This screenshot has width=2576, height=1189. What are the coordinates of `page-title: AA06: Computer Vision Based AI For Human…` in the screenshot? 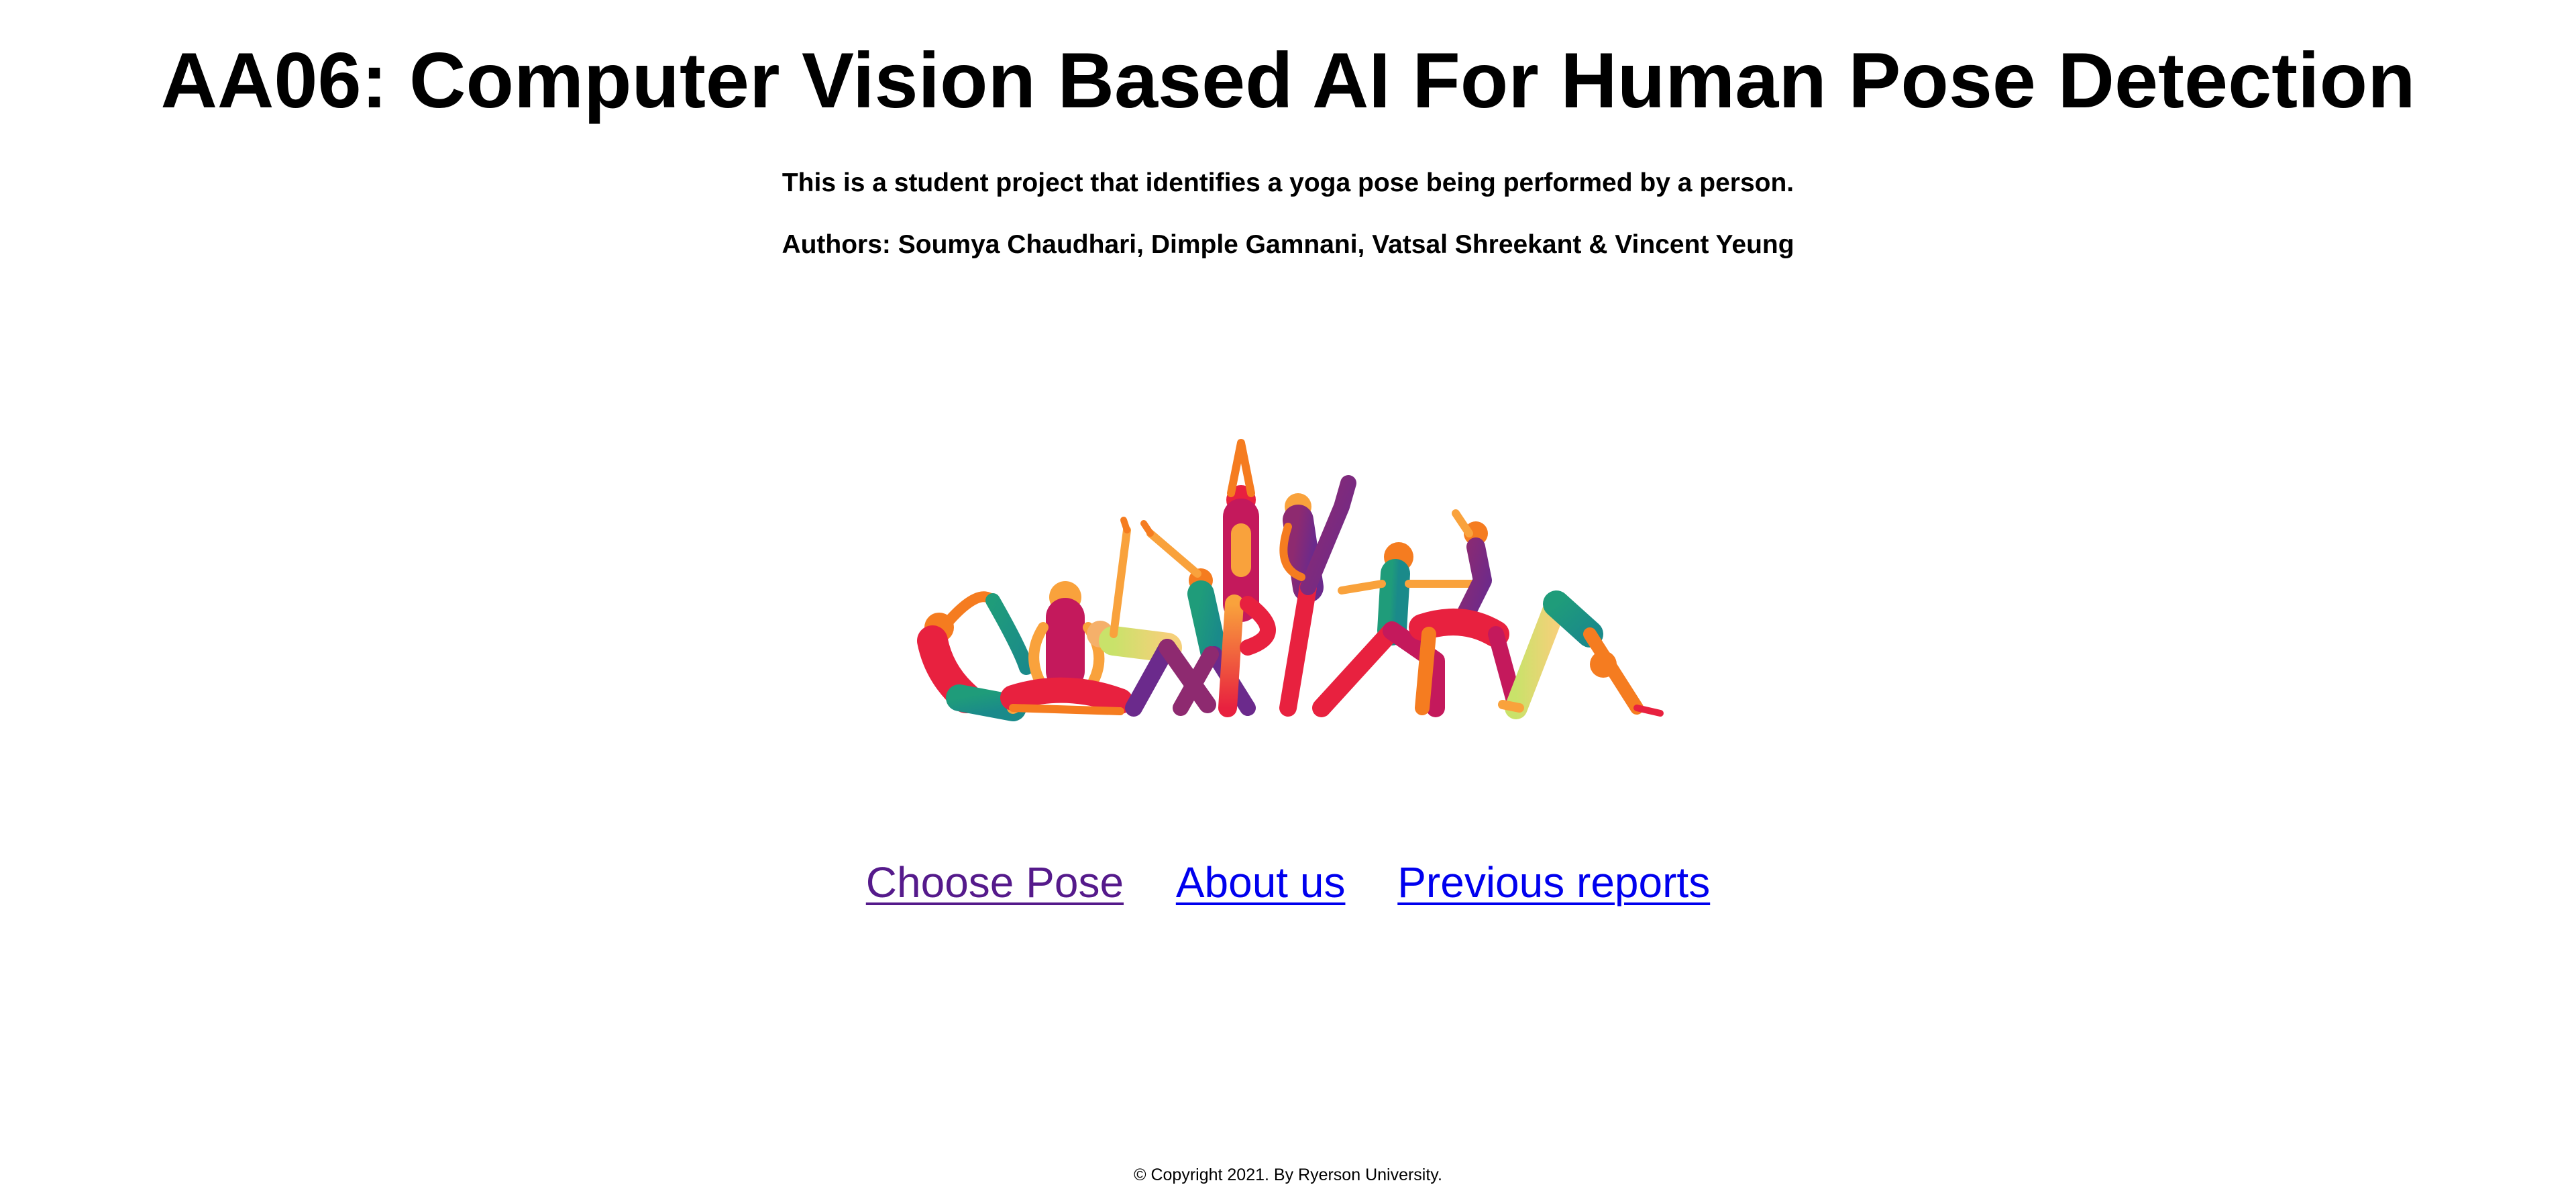 It's located at (1288, 80).